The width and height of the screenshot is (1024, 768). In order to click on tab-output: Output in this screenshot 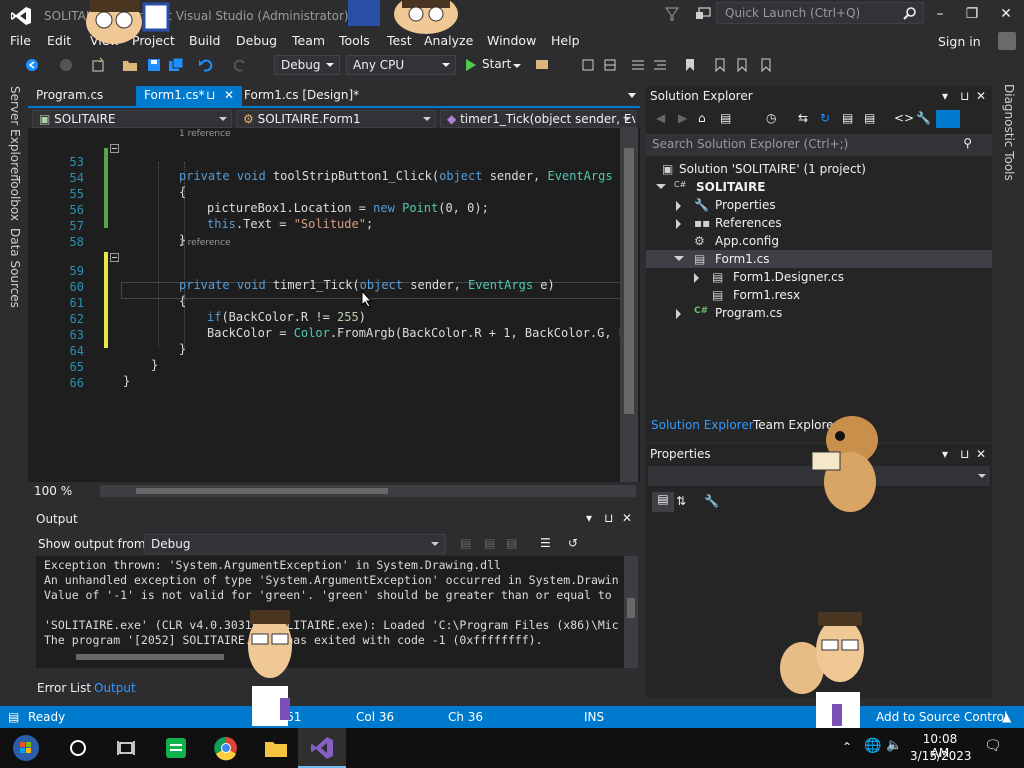, I will do `click(115, 688)`.